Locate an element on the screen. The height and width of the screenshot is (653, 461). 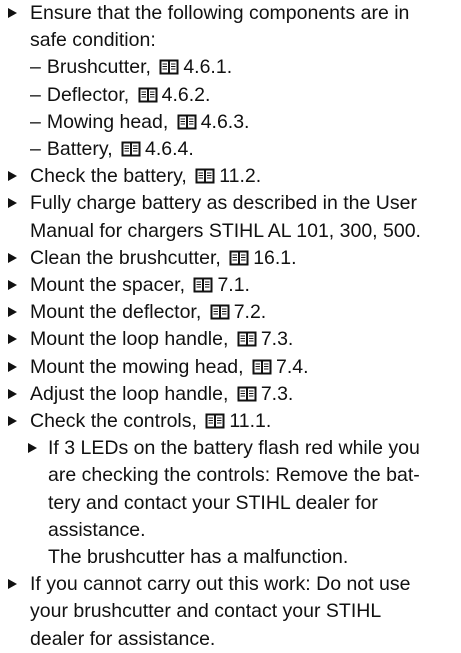
item-text: Adjust the loop handle, is located at coordinates (132, 393).